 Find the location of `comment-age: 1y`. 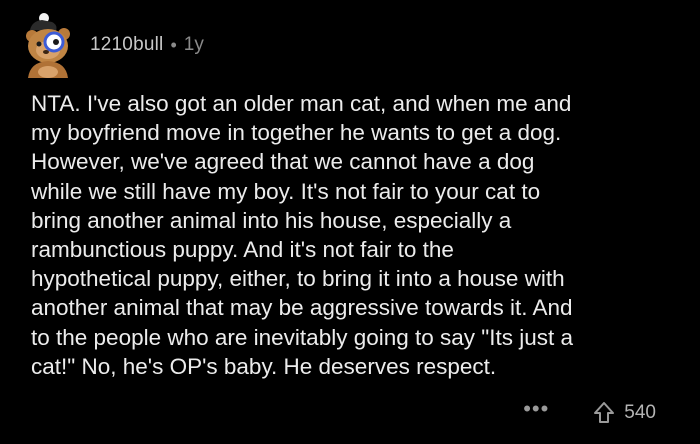

comment-age: 1y is located at coordinates (193, 44).